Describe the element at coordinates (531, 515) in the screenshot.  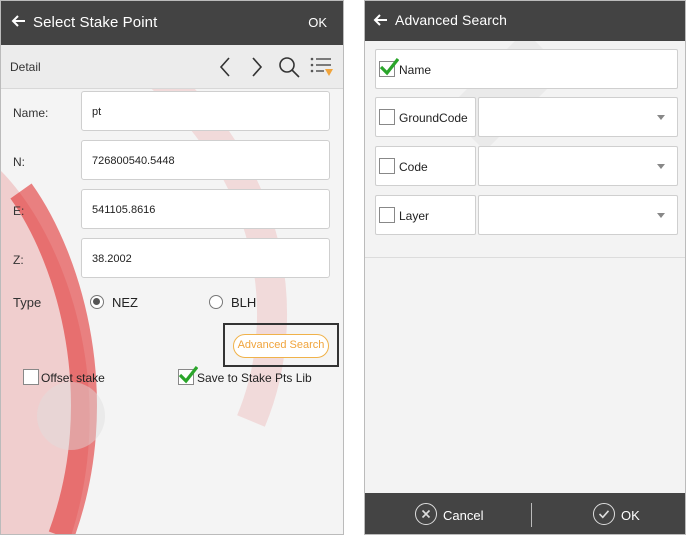
I see `button-separator` at that location.